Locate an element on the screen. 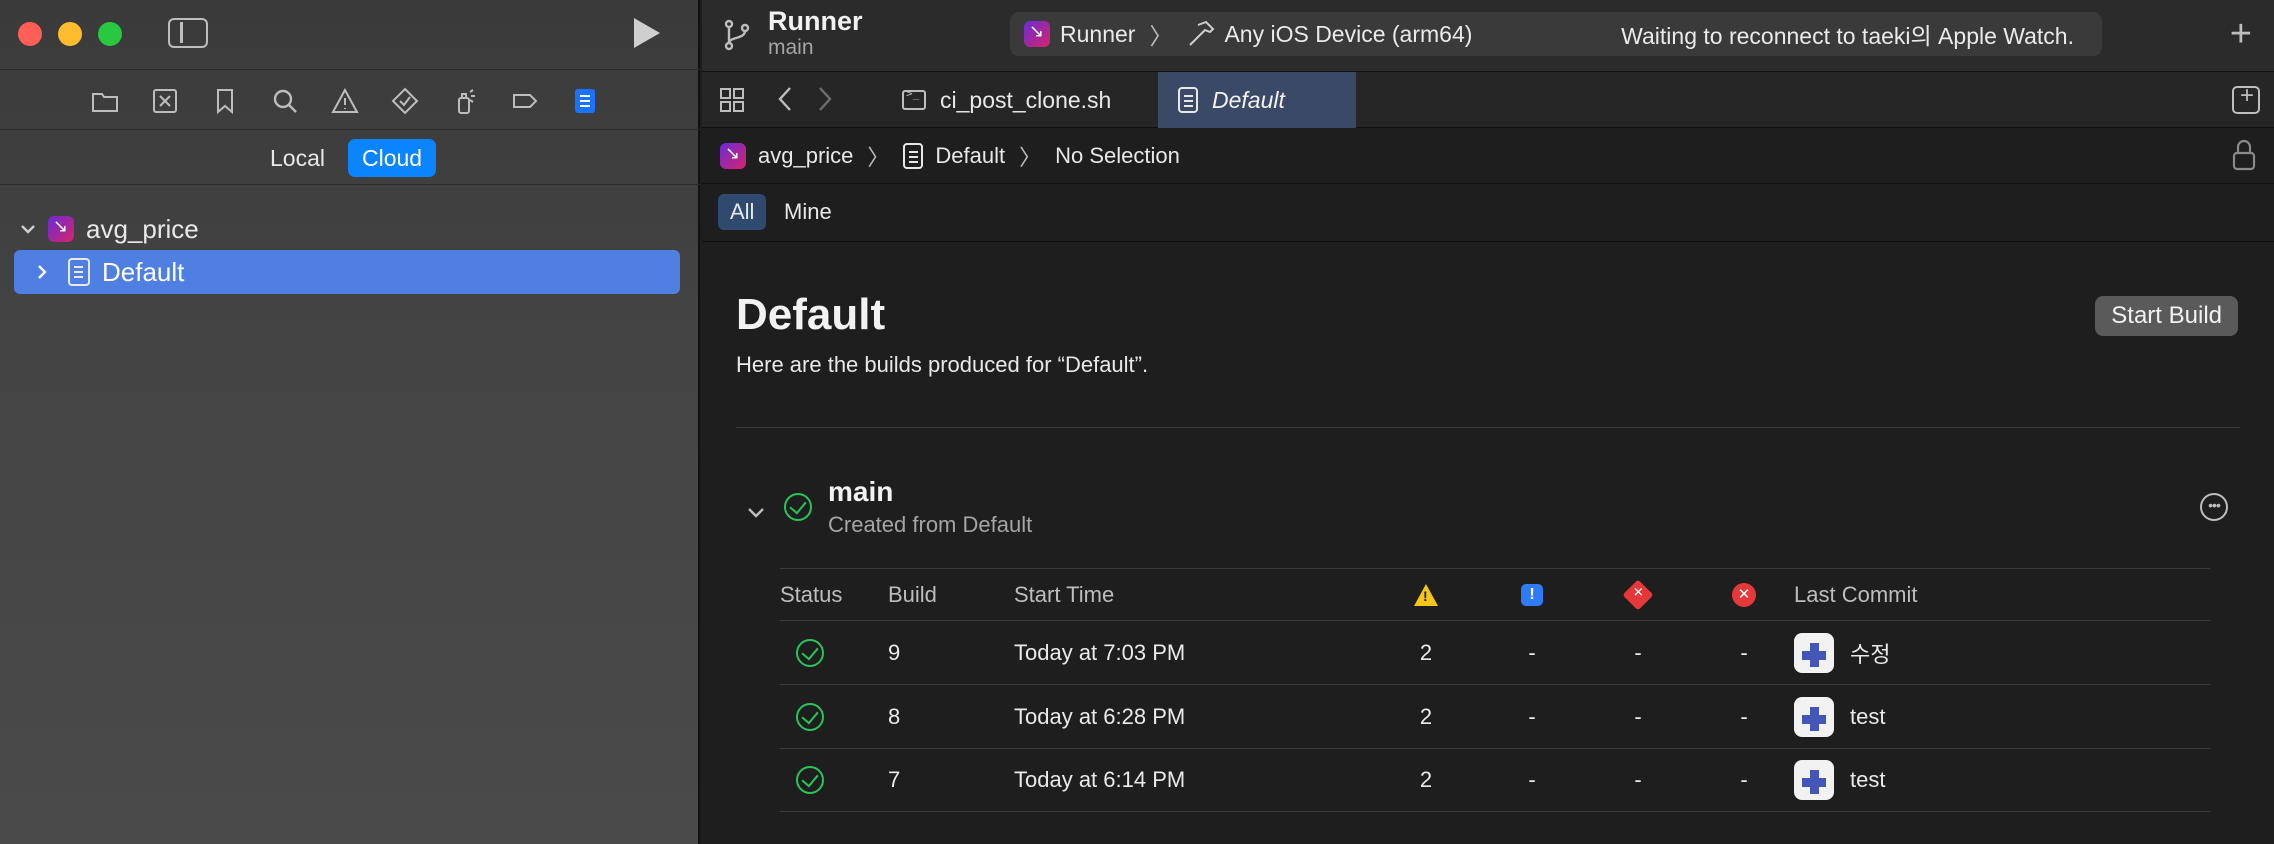 Image resolution: width=2274 pixels, height=844 pixels. debug-spray-icon is located at coordinates (465, 101).